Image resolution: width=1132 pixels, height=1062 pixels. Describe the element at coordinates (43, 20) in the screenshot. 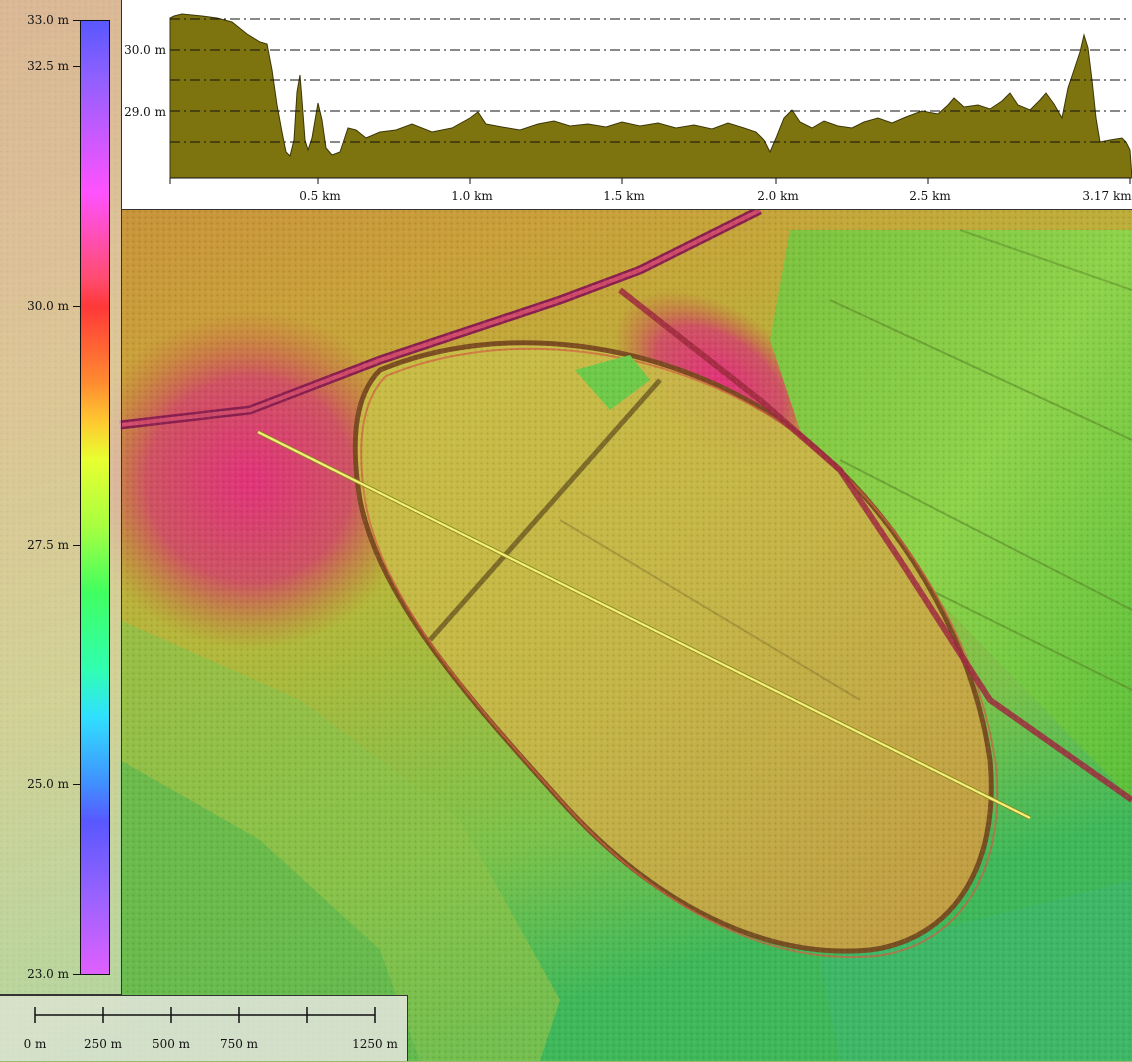

I see `legend-label: 33.0 m` at that location.